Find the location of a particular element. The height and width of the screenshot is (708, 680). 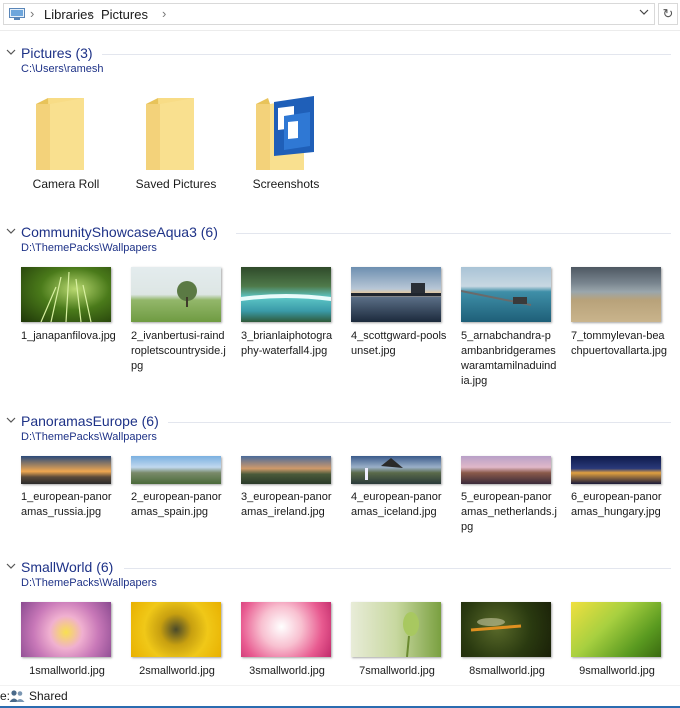

breadcrumb-libraries: Libraries is located at coordinates (69, 14).